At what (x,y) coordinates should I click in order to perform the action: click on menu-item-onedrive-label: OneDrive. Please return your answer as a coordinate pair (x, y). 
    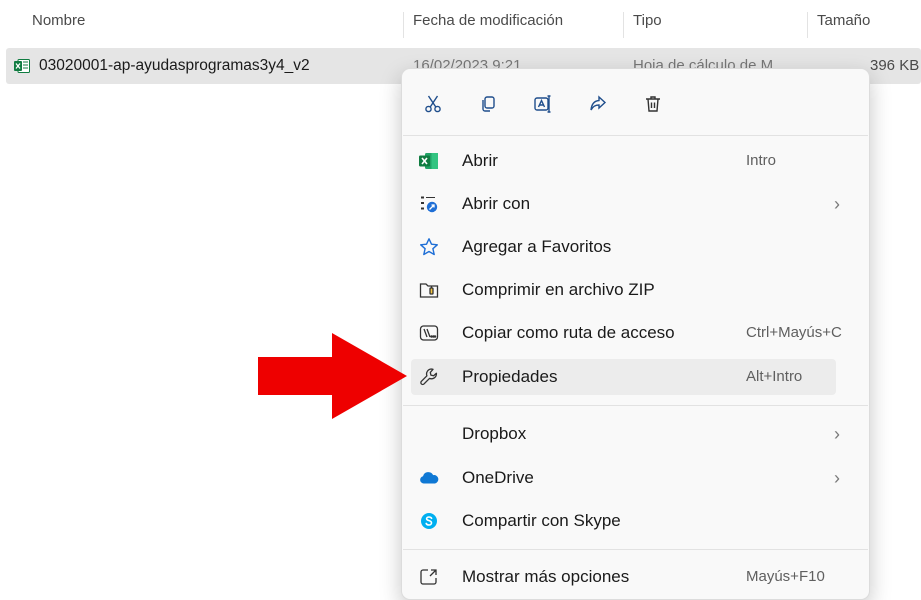
    Looking at the image, I should click on (498, 477).